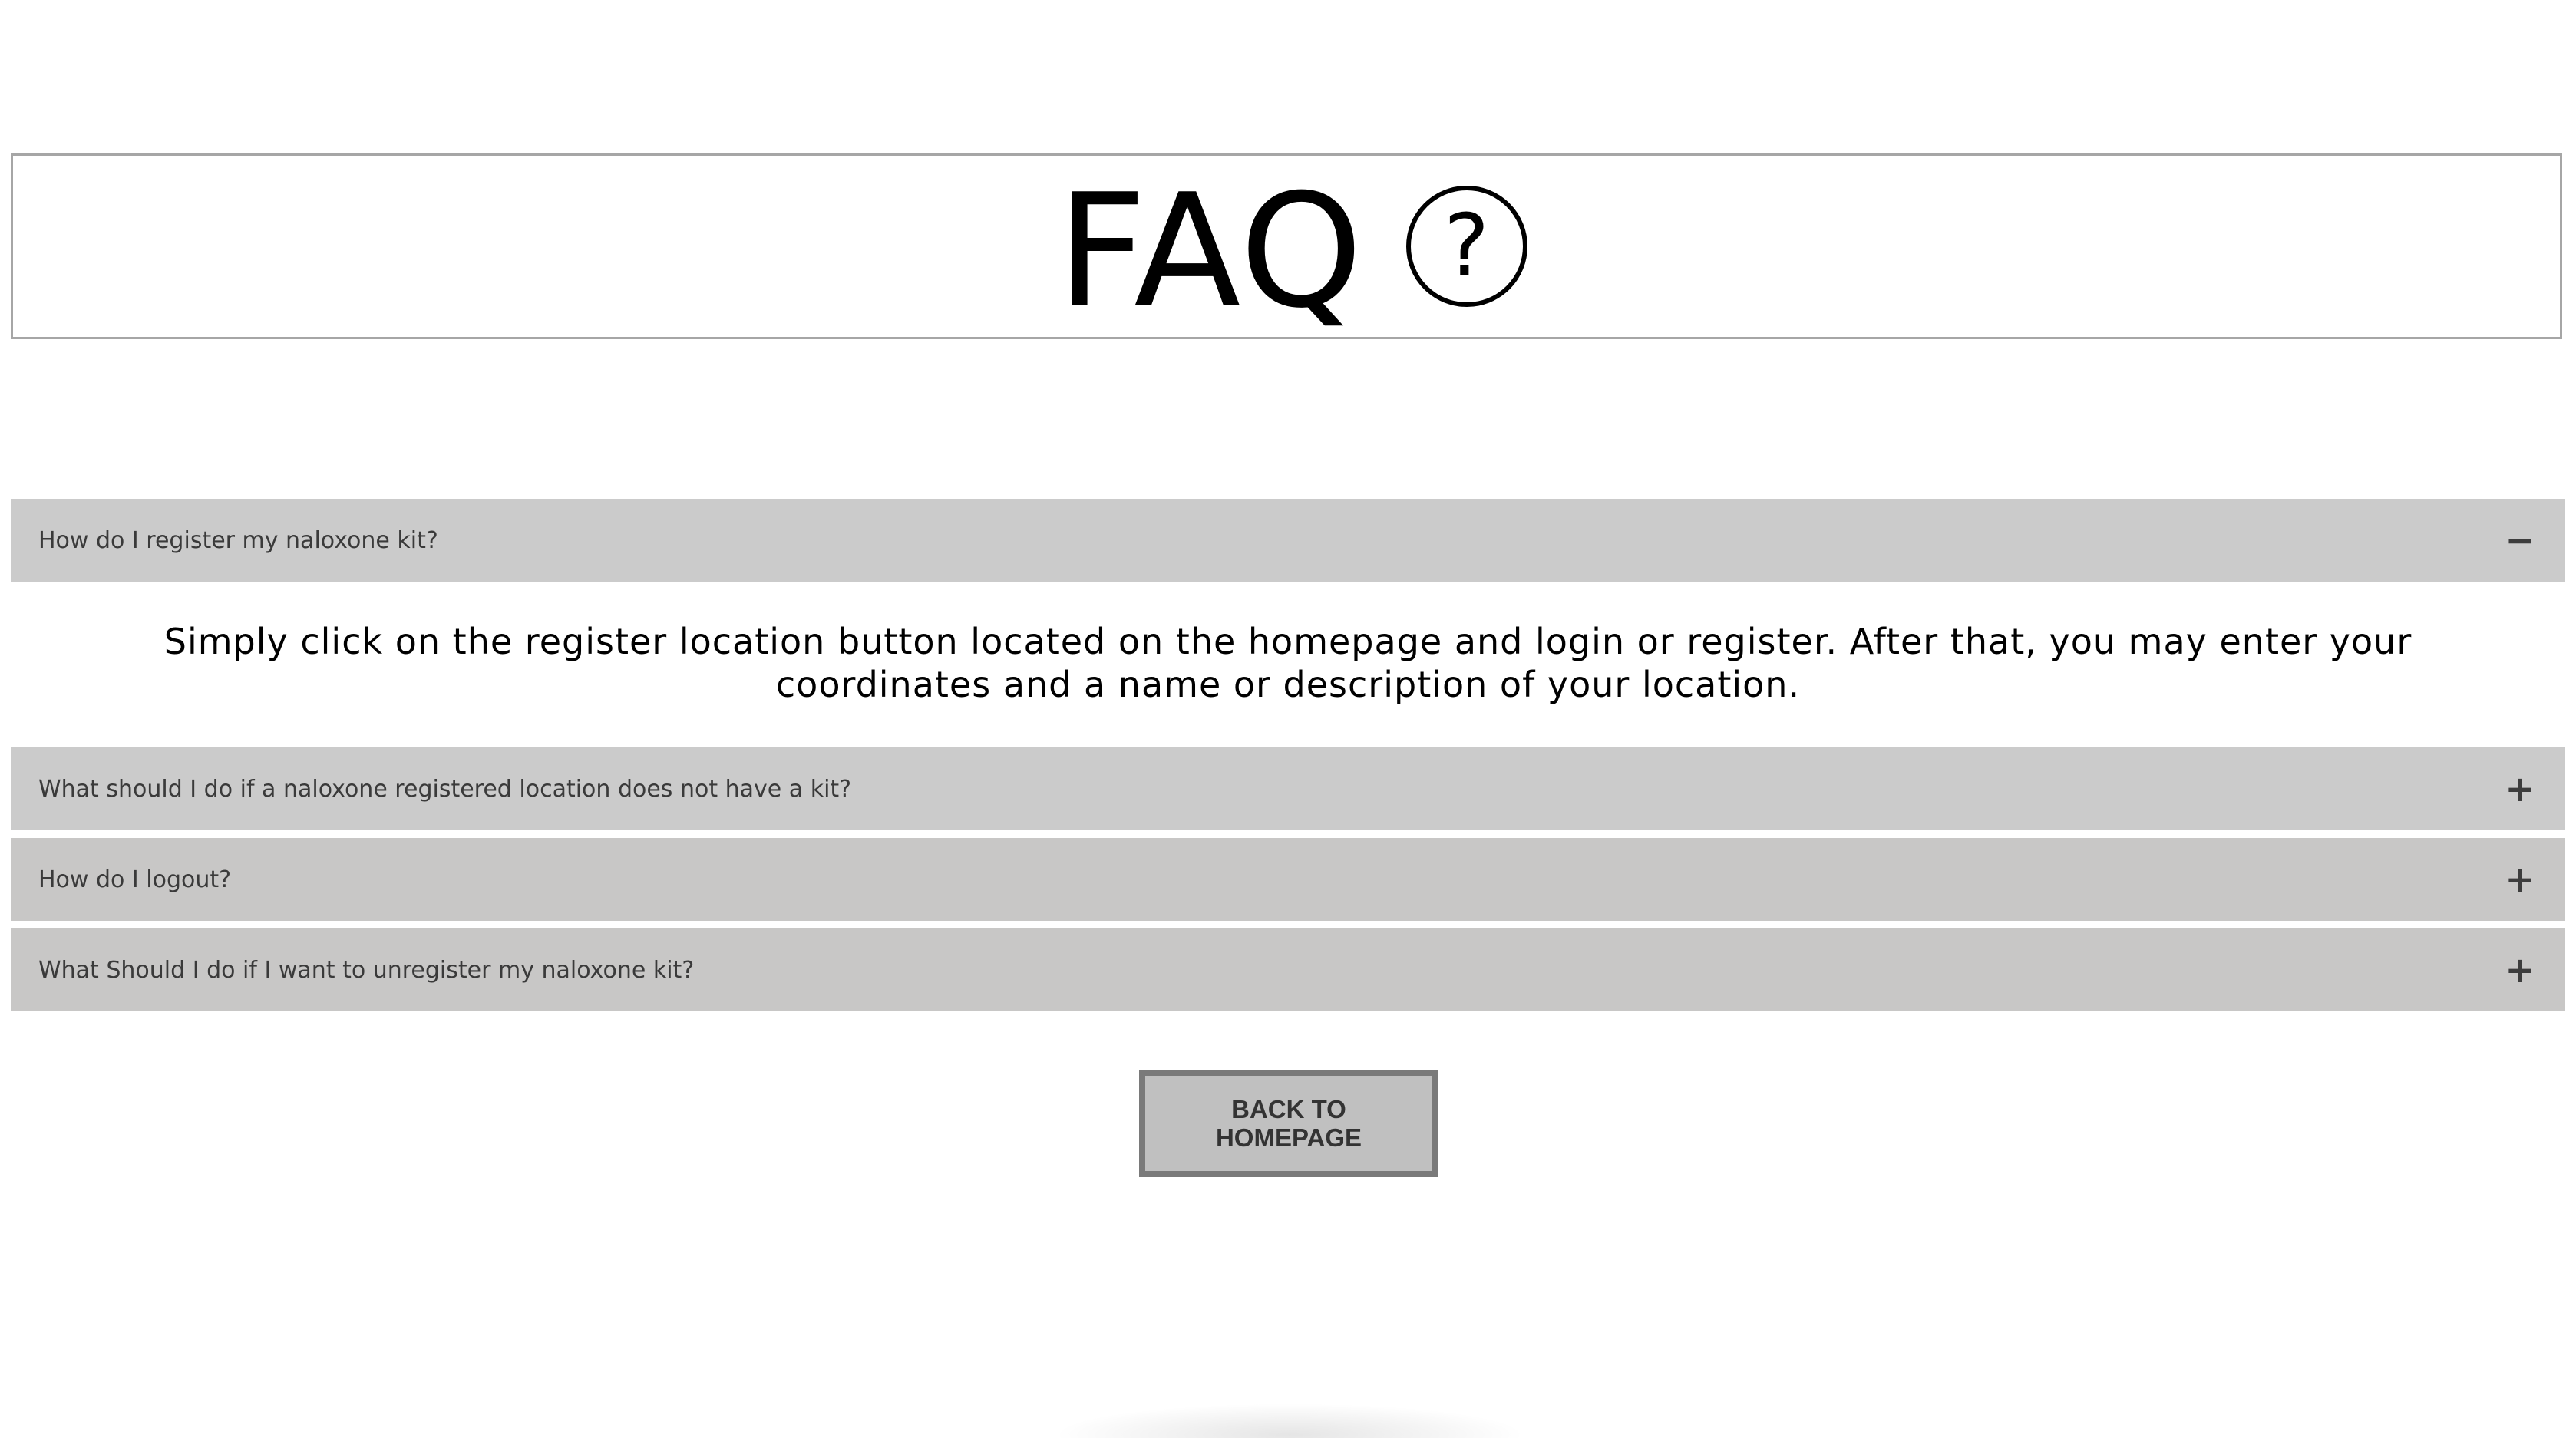 The image size is (2576, 1438). What do you see at coordinates (1466, 246) in the screenshot?
I see `question-circle-icon: ?` at bounding box center [1466, 246].